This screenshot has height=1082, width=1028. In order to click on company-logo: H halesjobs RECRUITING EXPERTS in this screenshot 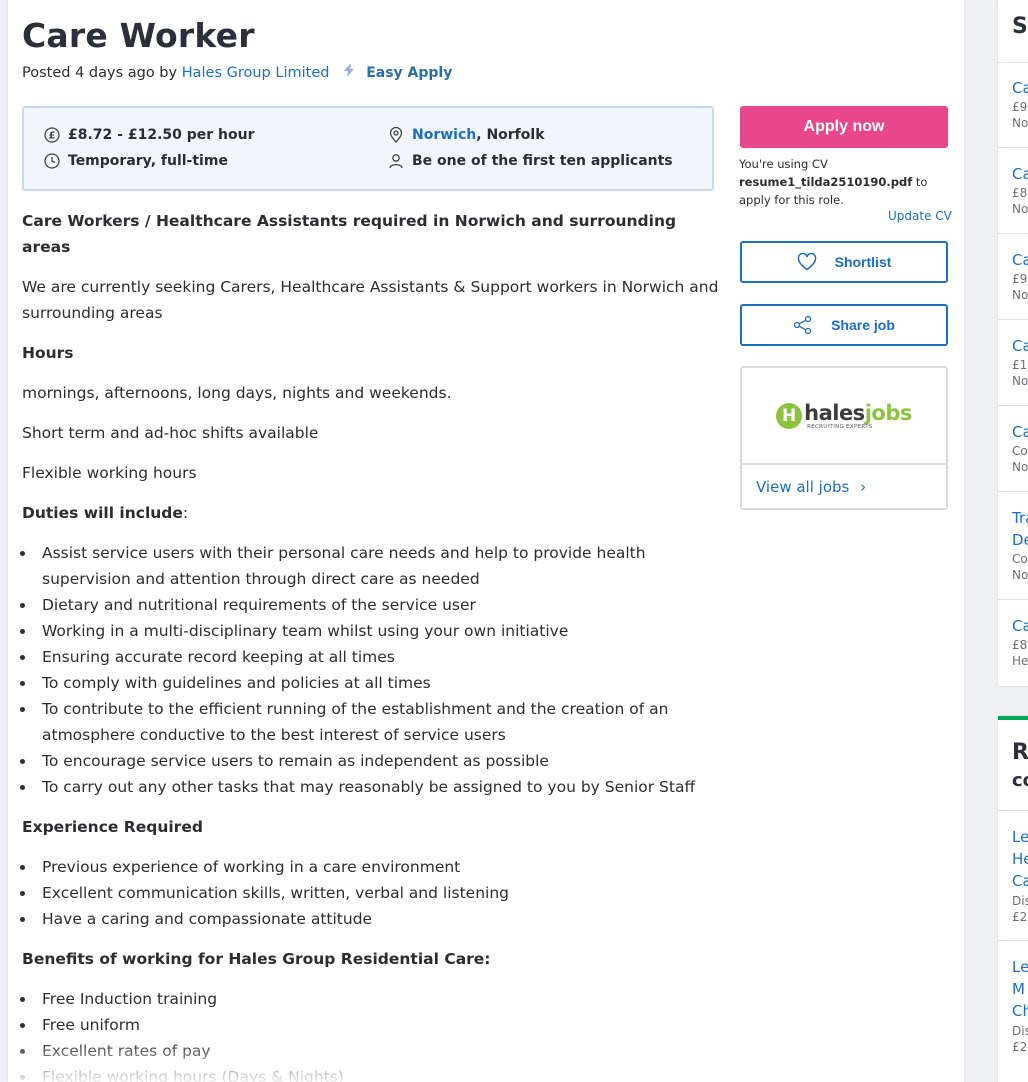, I will do `click(844, 416)`.